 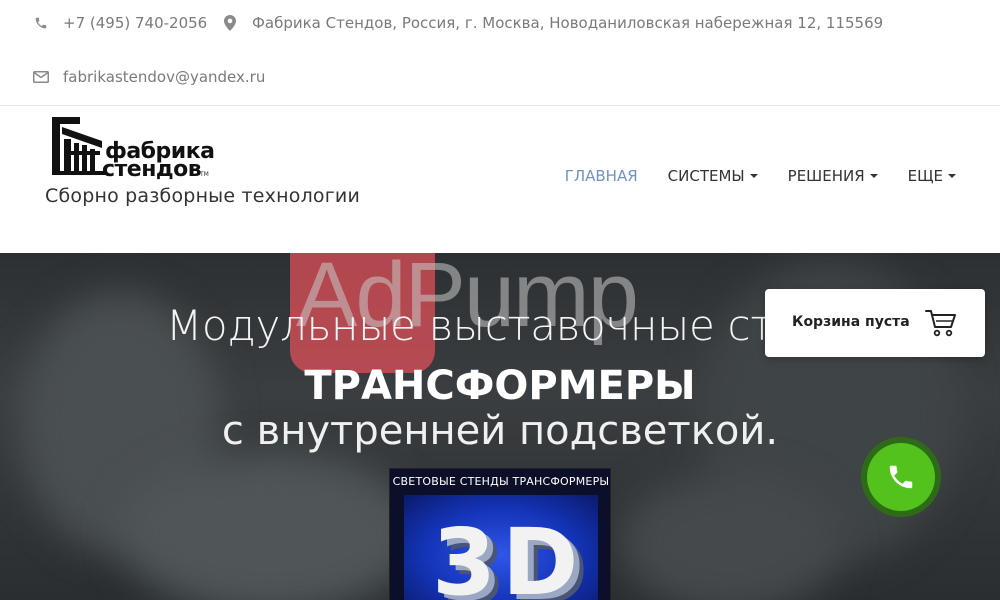 What do you see at coordinates (851, 322) in the screenshot?
I see `cart-status-label: Корзина пуста` at bounding box center [851, 322].